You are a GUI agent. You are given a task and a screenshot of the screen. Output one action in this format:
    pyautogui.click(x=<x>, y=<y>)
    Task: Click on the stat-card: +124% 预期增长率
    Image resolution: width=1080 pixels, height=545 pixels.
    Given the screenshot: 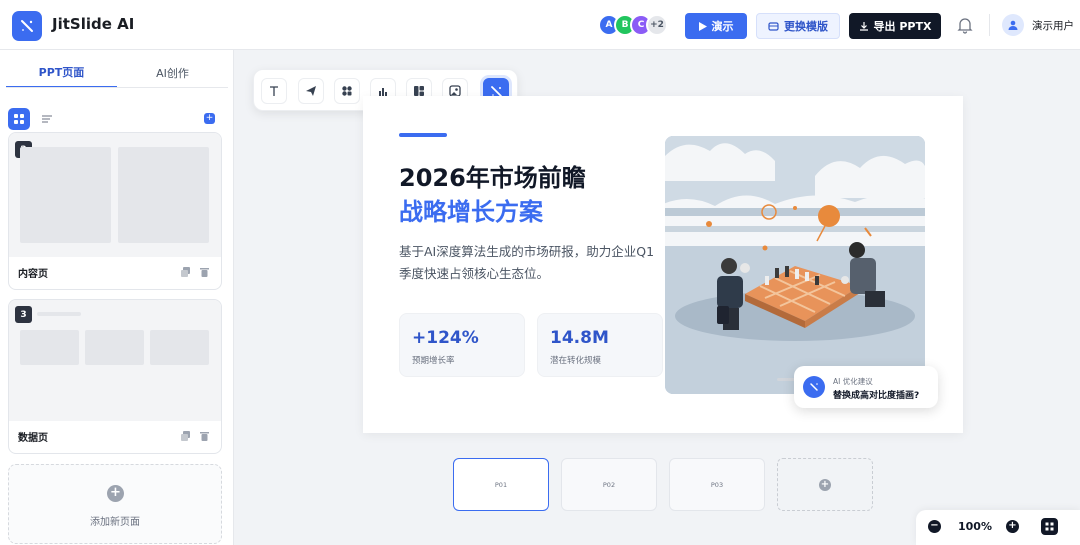 What is the action you would take?
    pyautogui.click(x=462, y=345)
    